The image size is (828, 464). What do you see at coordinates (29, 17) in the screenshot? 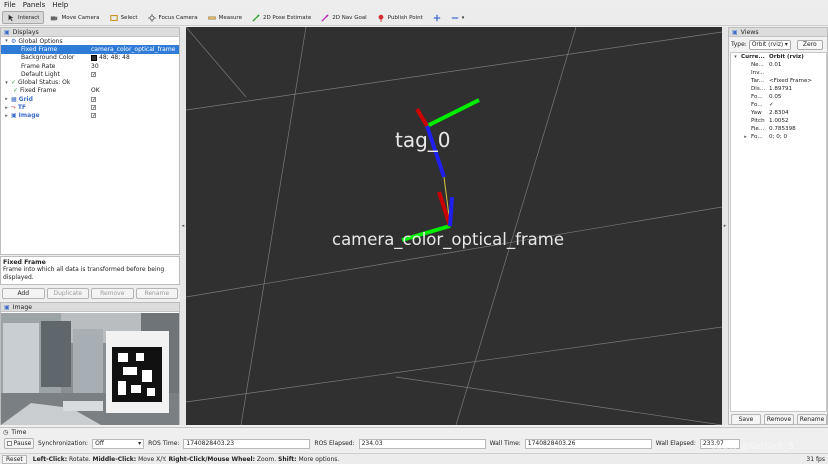
I see `tool-interact-label: Interact` at bounding box center [29, 17].